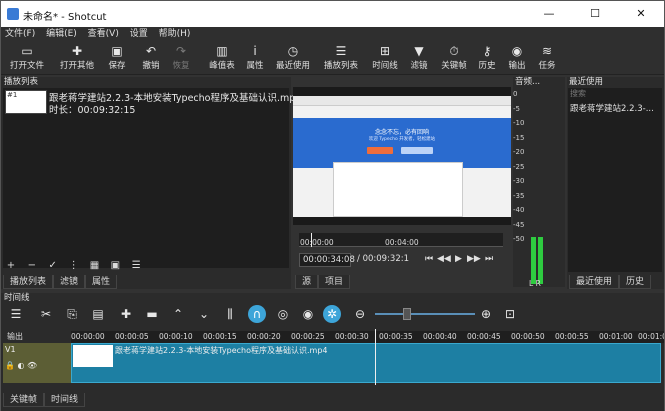 This screenshot has width=665, height=411. Describe the element at coordinates (115, 266) in the screenshot. I see `icons-view-icon: ▣` at that location.